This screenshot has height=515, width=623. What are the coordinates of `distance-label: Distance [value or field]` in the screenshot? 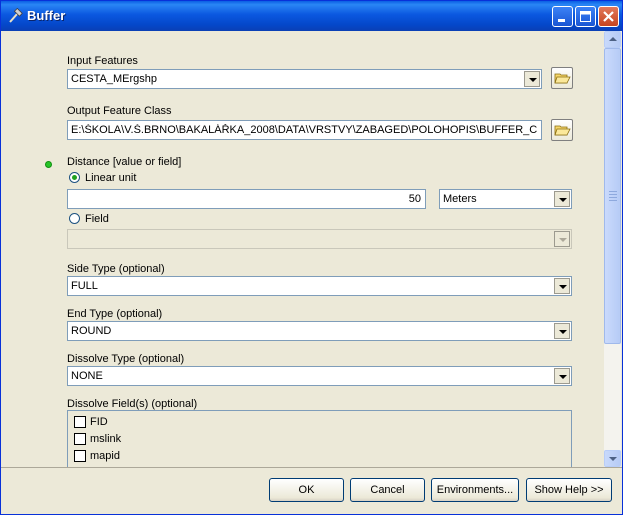 It's located at (124, 162).